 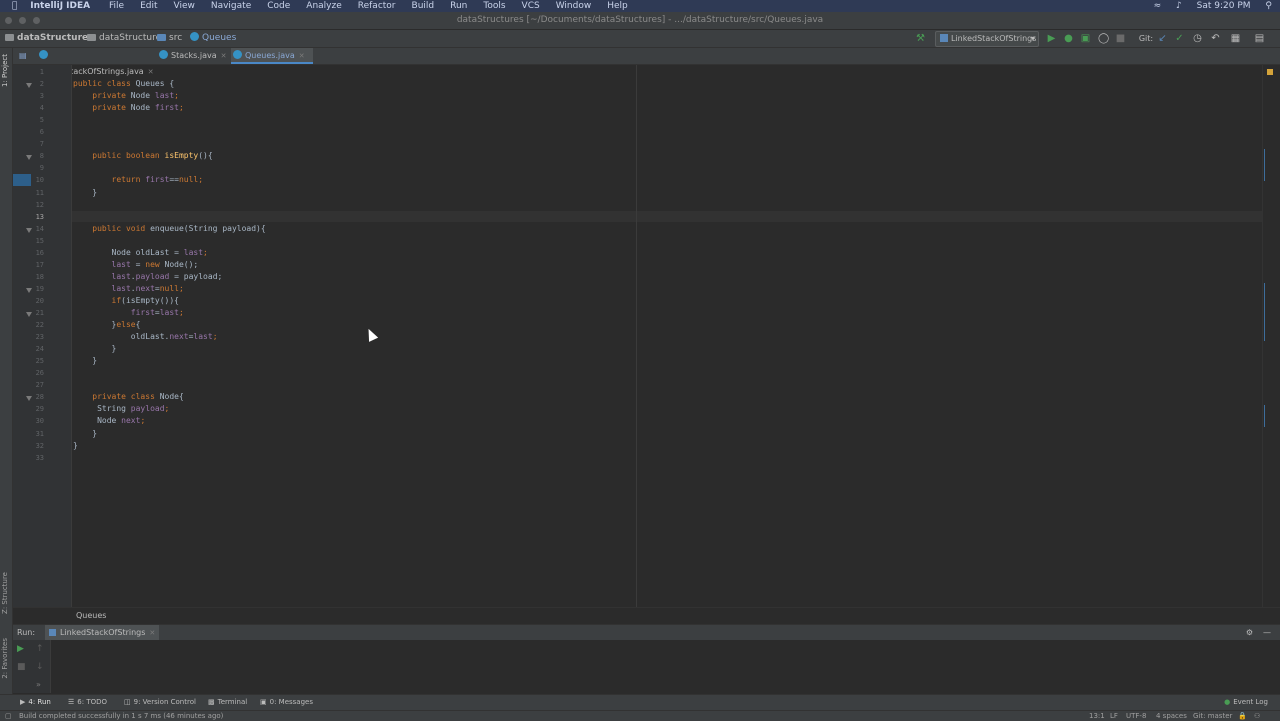 I want to click on tool-terminal: ▩ Terminal, so click(x=227, y=702).